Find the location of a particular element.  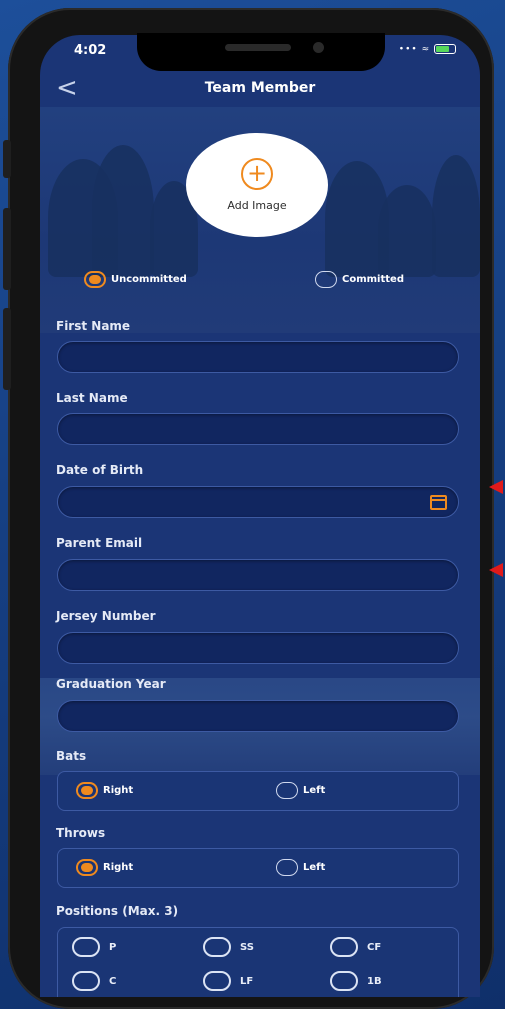

throws-left-label: Left is located at coordinates (314, 867).